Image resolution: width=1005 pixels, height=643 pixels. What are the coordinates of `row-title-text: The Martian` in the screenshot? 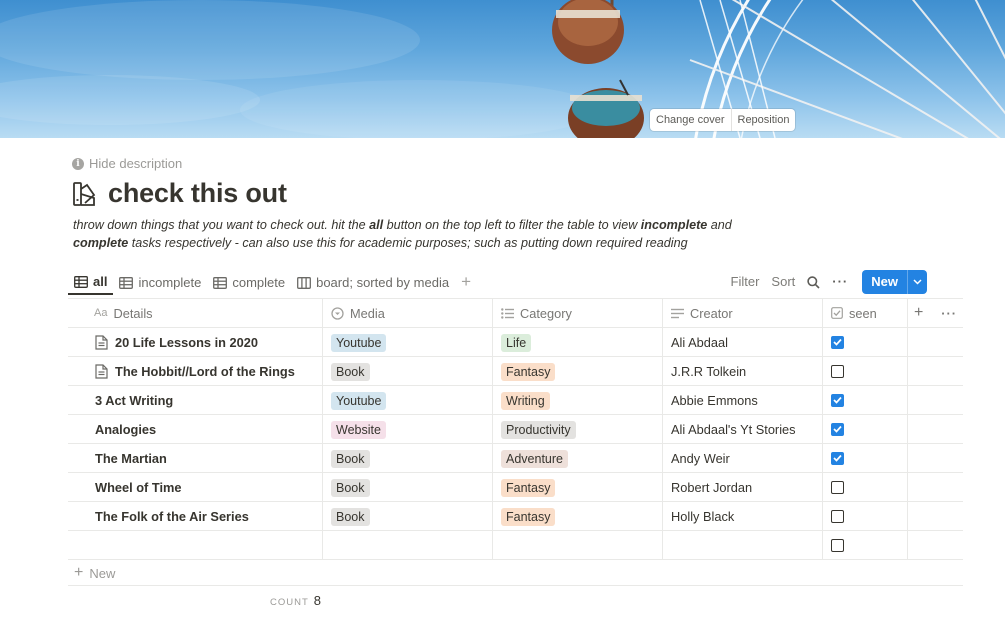 It's located at (131, 458).